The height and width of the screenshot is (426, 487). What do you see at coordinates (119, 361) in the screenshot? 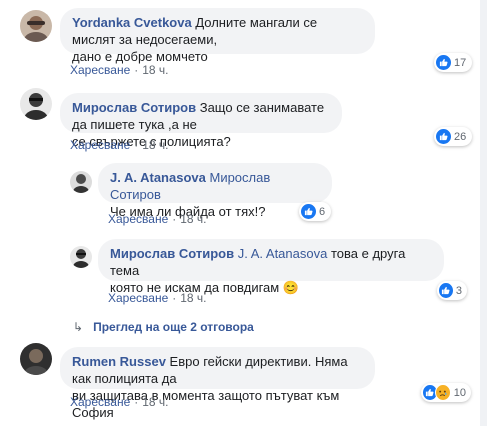
I see `comment-author: Rumen Russev` at bounding box center [119, 361].